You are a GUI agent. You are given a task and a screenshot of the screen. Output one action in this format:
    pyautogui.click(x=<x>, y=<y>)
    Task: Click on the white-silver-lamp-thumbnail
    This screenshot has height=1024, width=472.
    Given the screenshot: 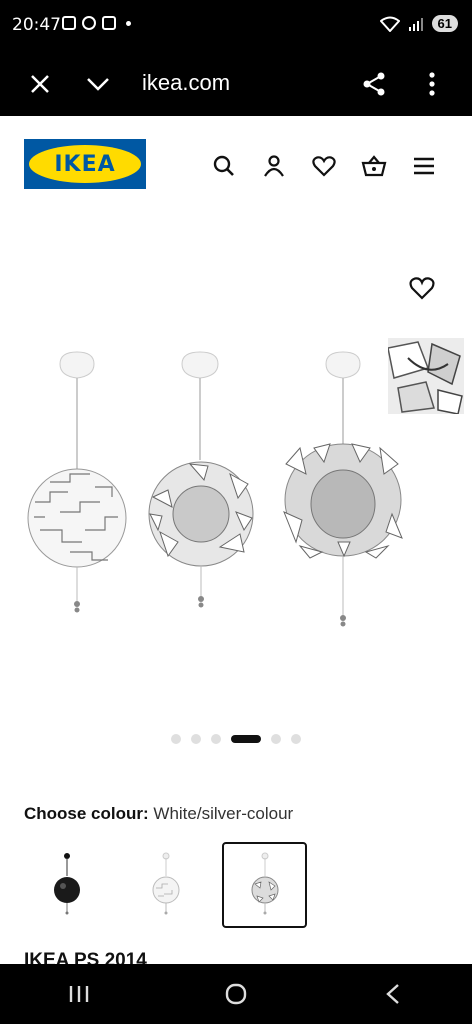 What is the action you would take?
    pyautogui.click(x=264, y=883)
    